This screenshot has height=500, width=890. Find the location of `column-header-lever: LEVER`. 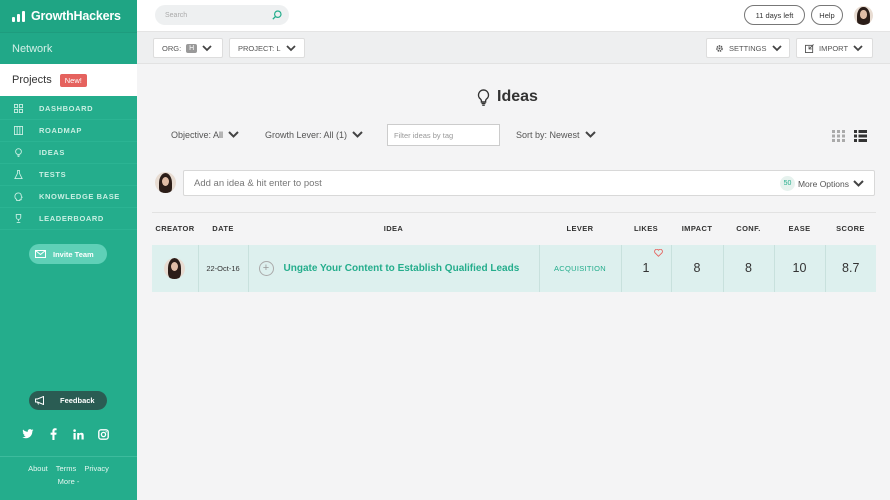

column-header-lever: LEVER is located at coordinates (580, 228).